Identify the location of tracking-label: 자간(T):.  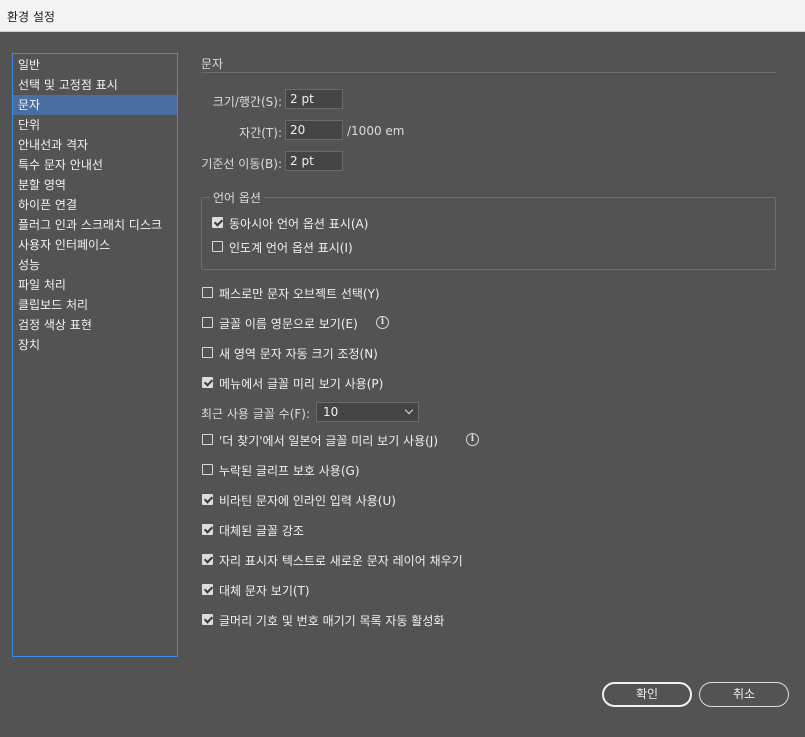
(260, 133).